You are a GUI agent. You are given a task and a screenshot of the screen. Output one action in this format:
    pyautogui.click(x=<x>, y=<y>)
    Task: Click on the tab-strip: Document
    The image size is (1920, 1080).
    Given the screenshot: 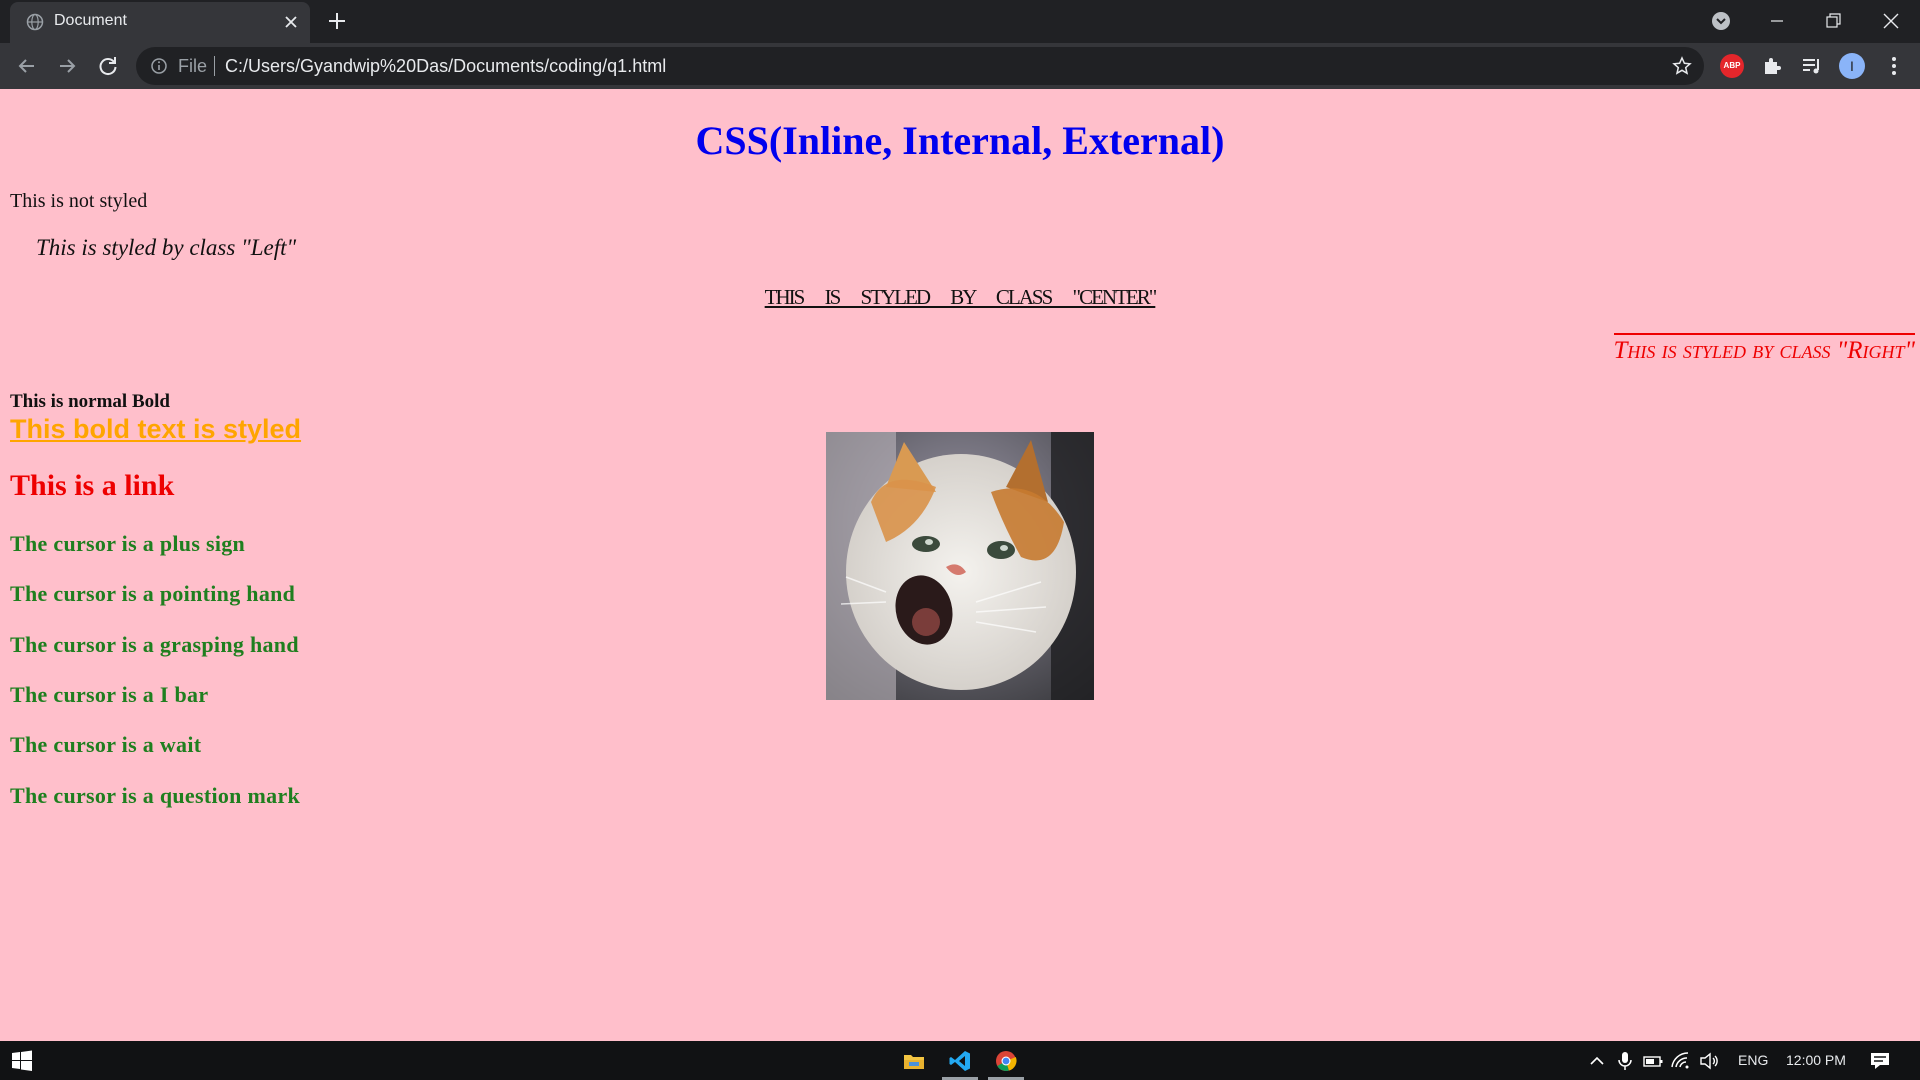 What is the action you would take?
    pyautogui.click(x=960, y=21)
    